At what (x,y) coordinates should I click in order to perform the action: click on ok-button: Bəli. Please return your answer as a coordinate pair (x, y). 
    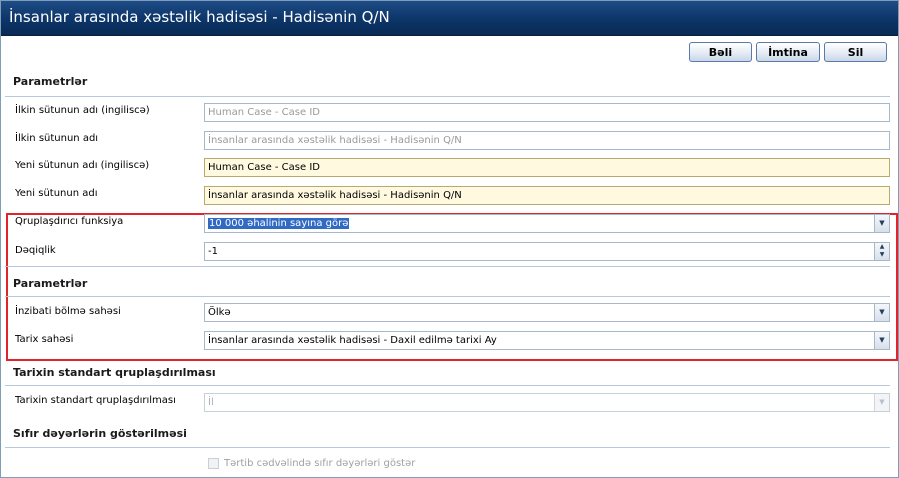
    Looking at the image, I should click on (720, 52).